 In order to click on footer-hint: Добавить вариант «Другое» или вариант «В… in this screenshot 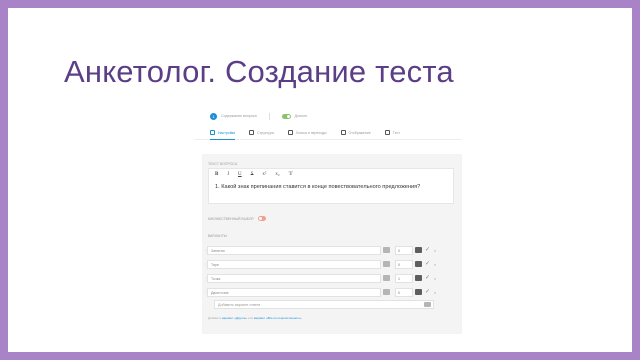, I will do `click(255, 318)`.